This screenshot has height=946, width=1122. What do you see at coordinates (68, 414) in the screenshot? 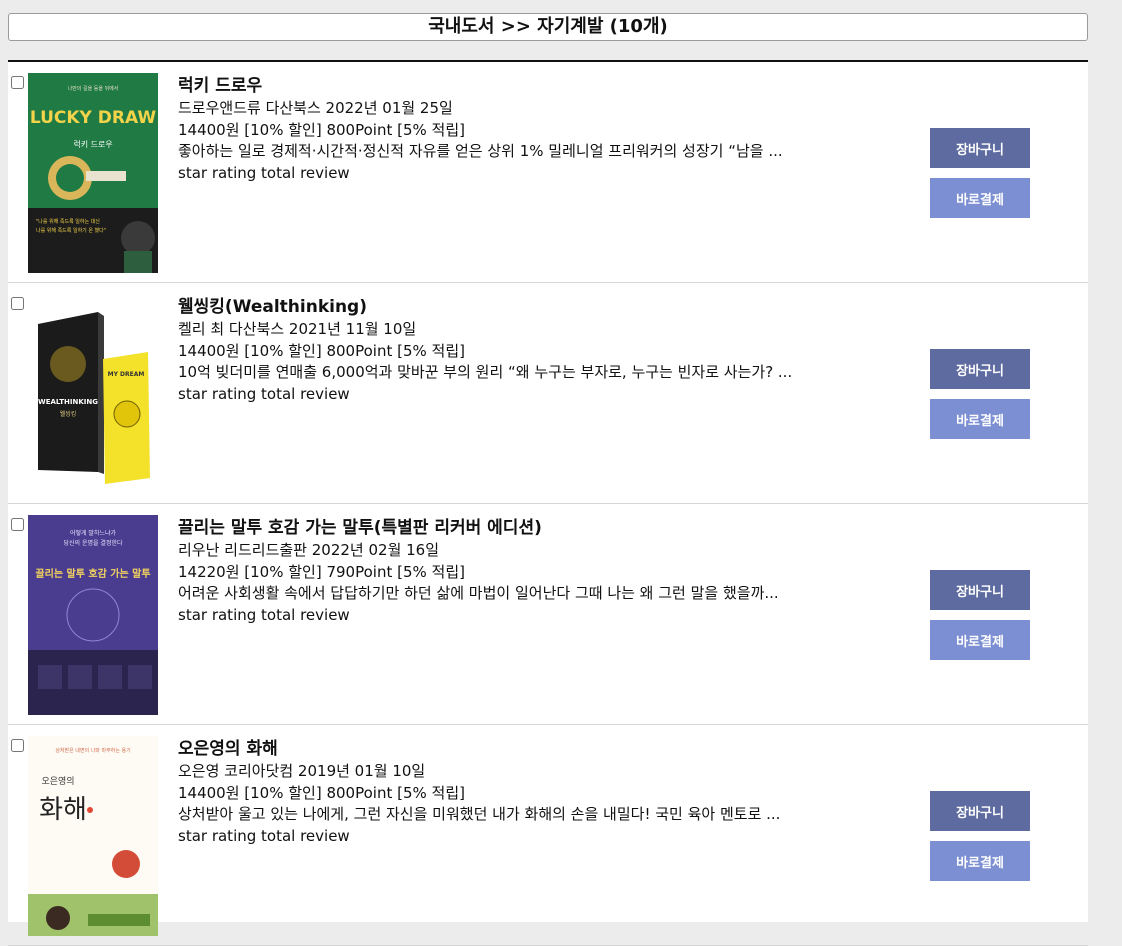
I see `svg-text: 웰씽킹` at bounding box center [68, 414].